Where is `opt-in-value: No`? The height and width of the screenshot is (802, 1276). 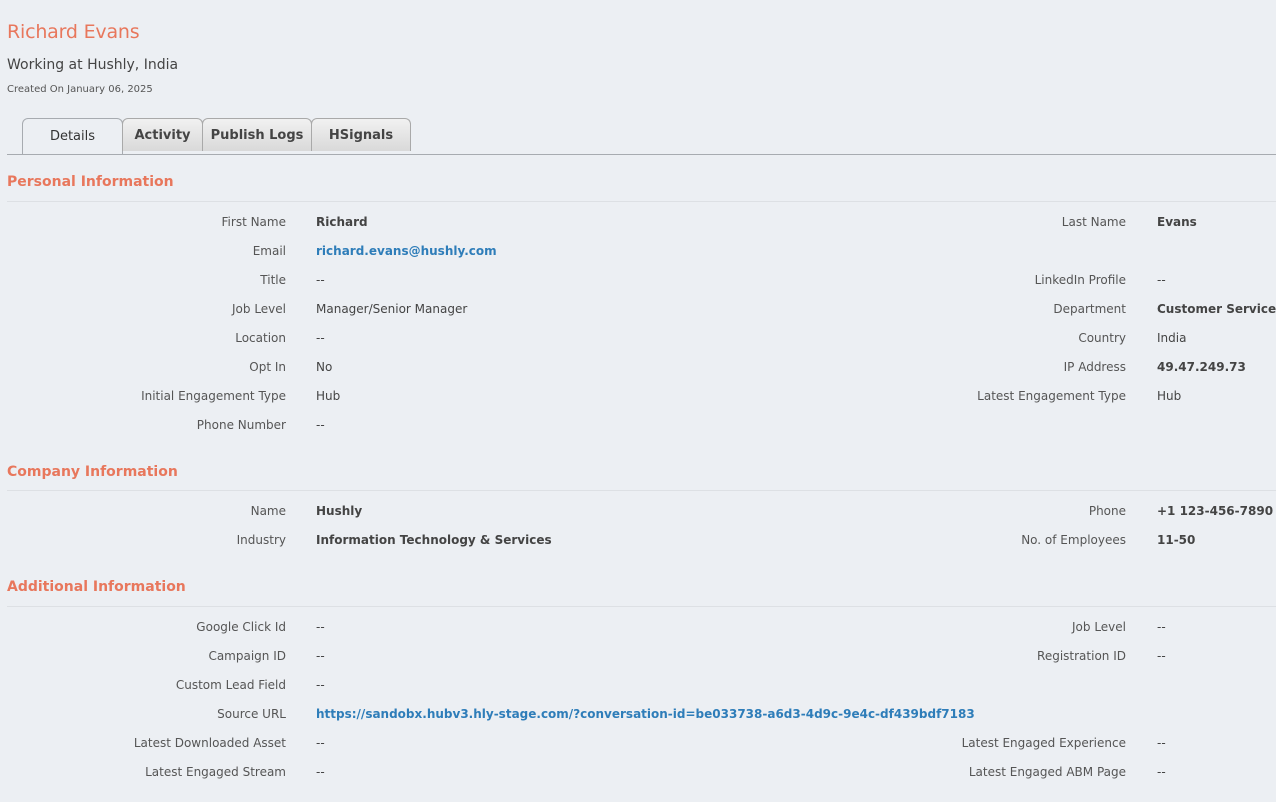 opt-in-value: No is located at coordinates (324, 367).